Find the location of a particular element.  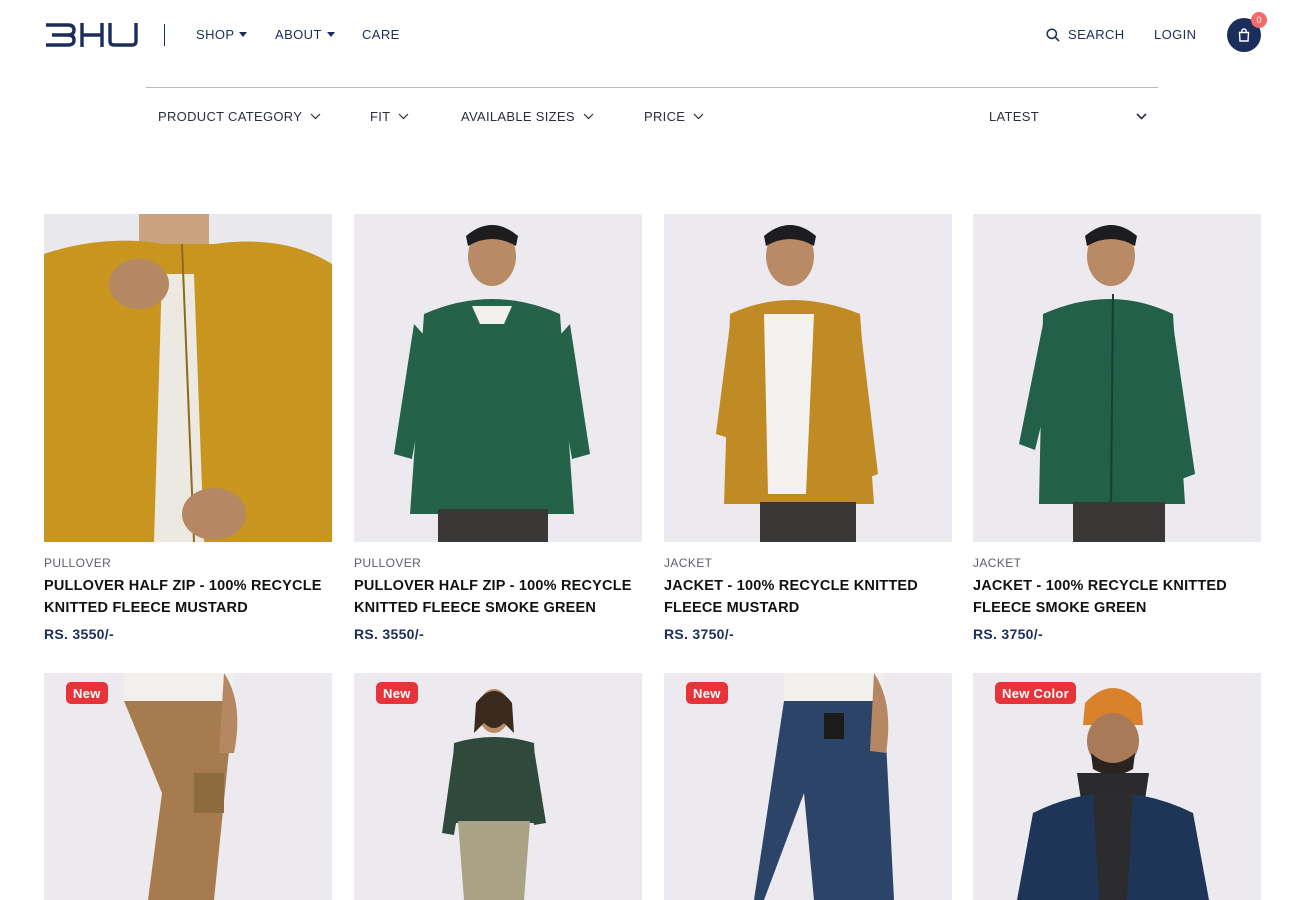

product-card: New Color is located at coordinates (1117, 786).